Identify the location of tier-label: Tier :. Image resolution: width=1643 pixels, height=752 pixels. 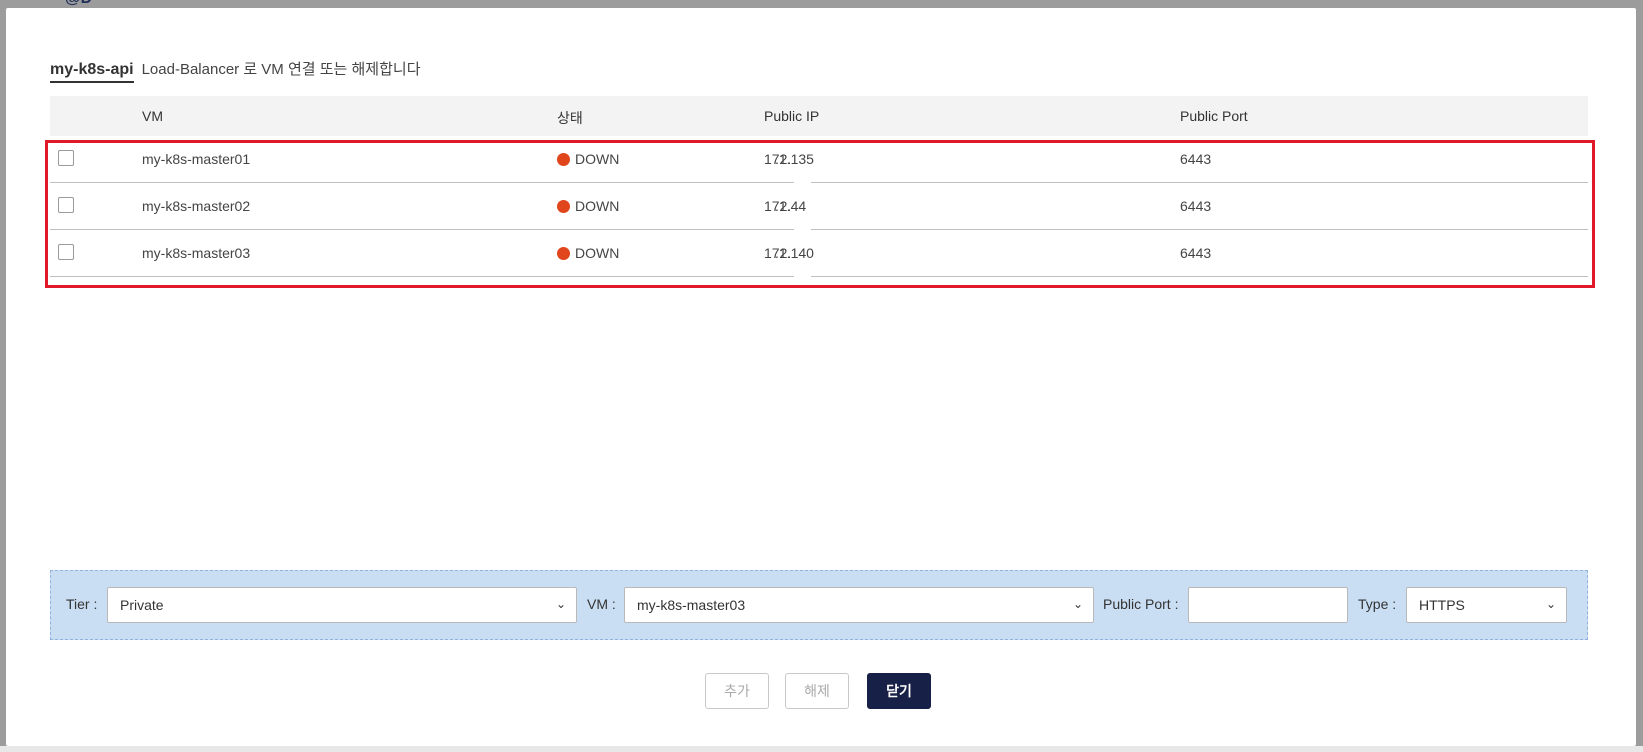
(82, 604).